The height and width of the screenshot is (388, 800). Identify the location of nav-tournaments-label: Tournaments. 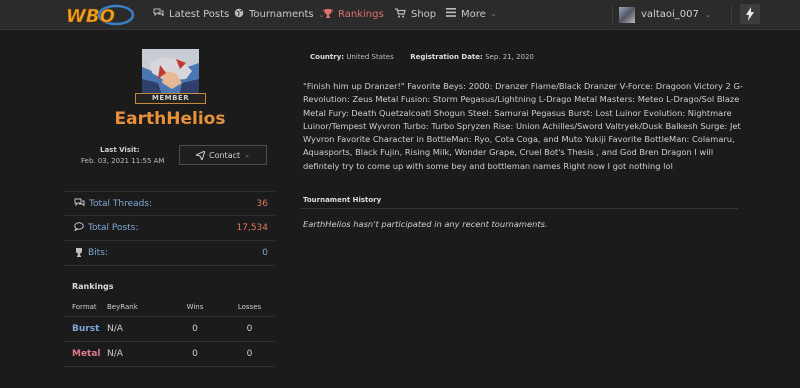
(281, 14).